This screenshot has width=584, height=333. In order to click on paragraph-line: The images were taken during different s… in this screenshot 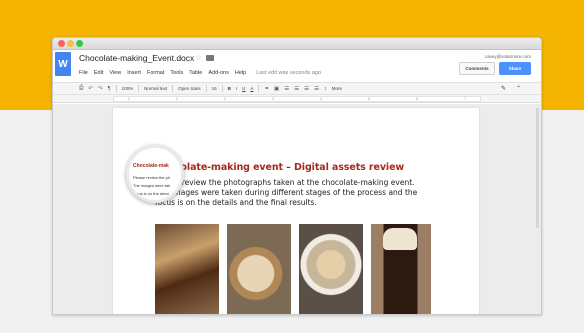, I will do `click(286, 192)`.